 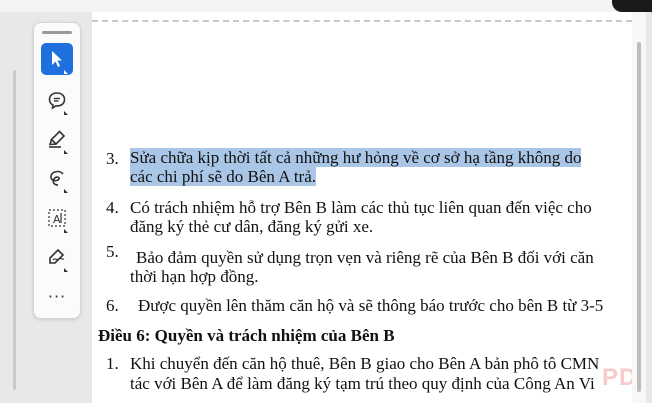 I want to click on highlight-tool-button, so click(x=57, y=139).